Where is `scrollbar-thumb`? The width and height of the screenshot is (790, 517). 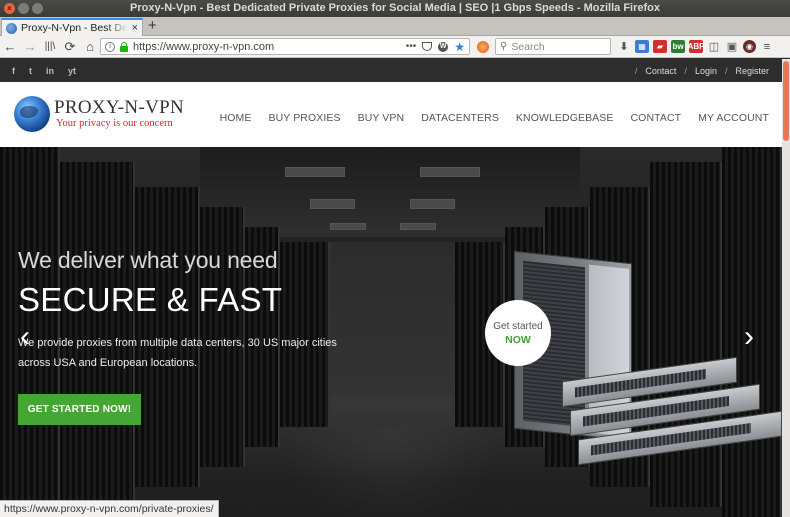 scrollbar-thumb is located at coordinates (786, 101).